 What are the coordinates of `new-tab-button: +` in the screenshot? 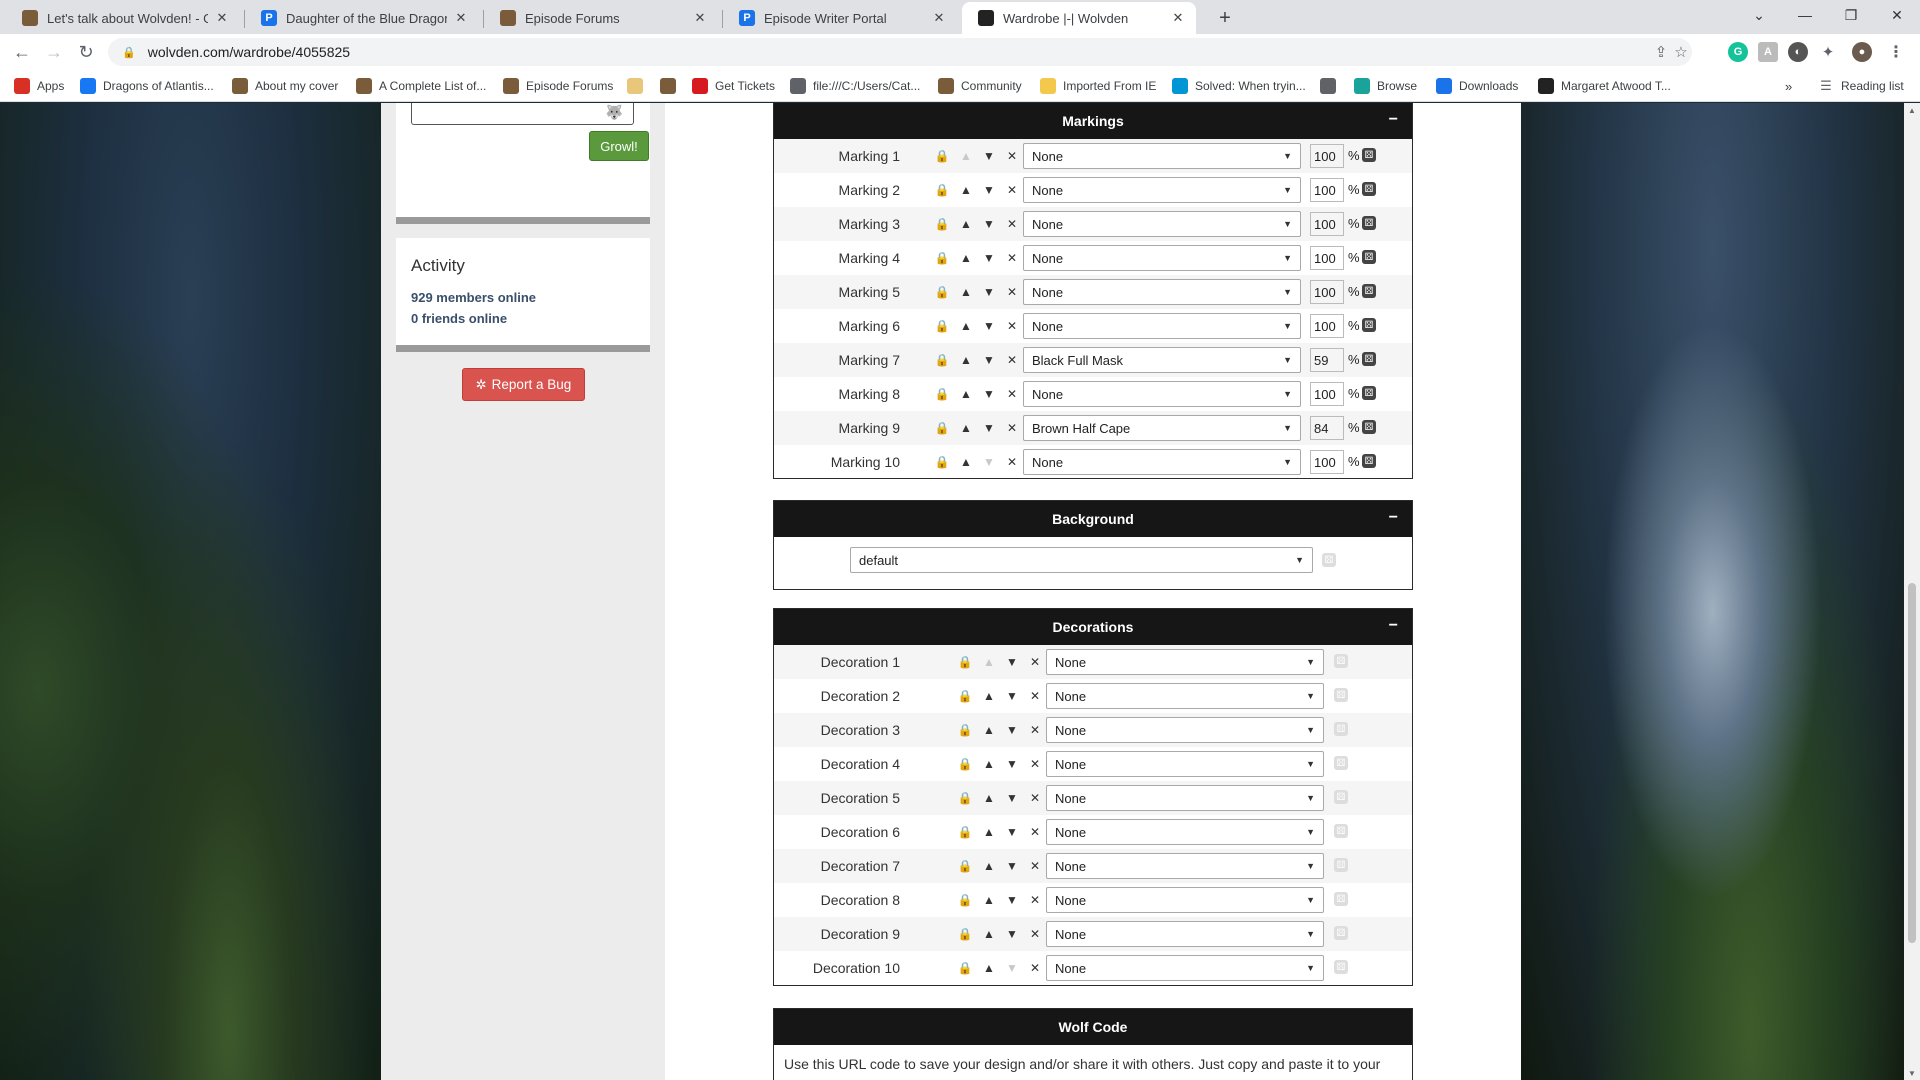 It's located at (1225, 18).